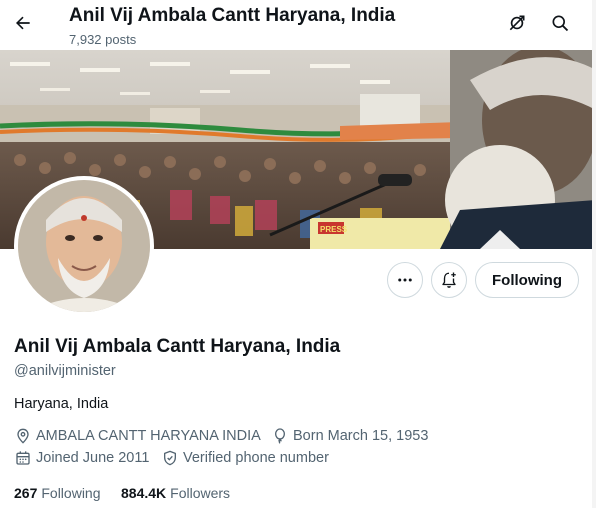 Image resolution: width=596 pixels, height=508 pixels. I want to click on search-button, so click(560, 23).